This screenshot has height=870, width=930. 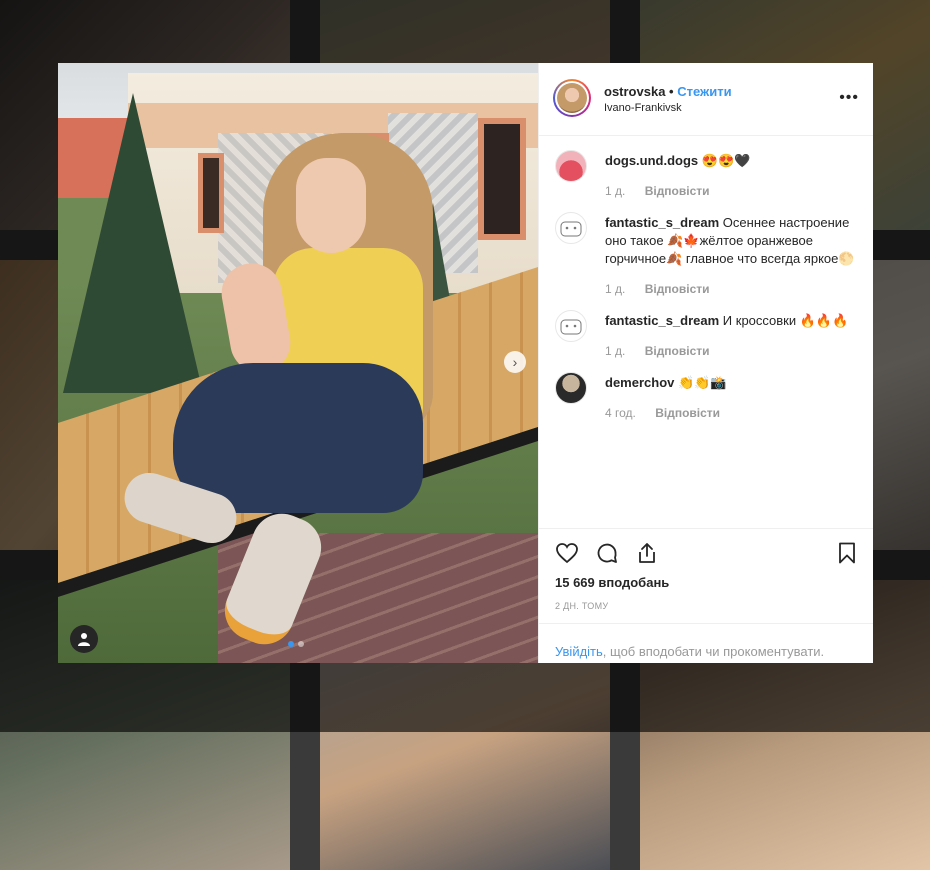 I want to click on comment-username: dogs.und.dogs, so click(x=651, y=160).